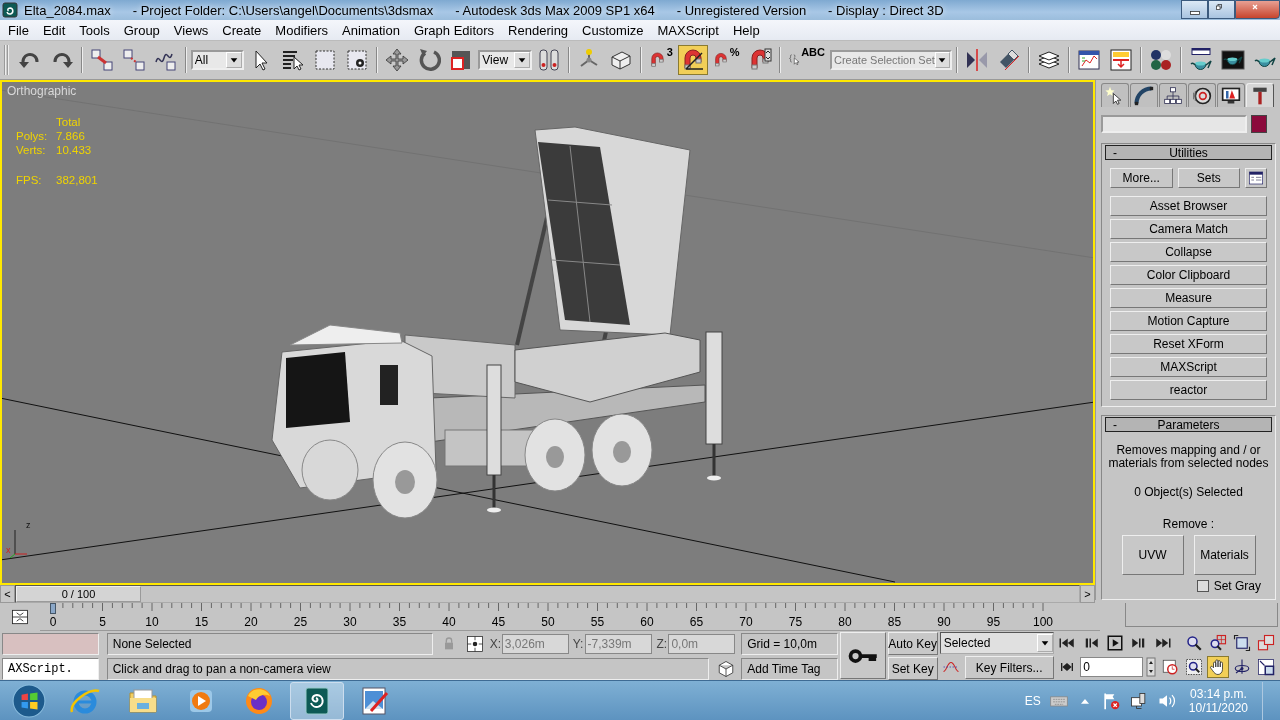  I want to click on stats-heading: Total, so click(69, 122).